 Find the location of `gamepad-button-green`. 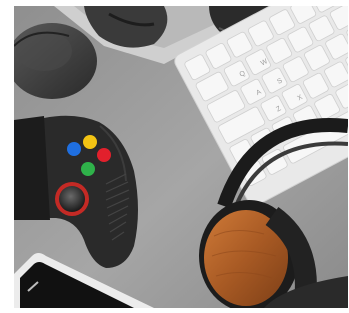

gamepad-button-green is located at coordinates (88, 169).